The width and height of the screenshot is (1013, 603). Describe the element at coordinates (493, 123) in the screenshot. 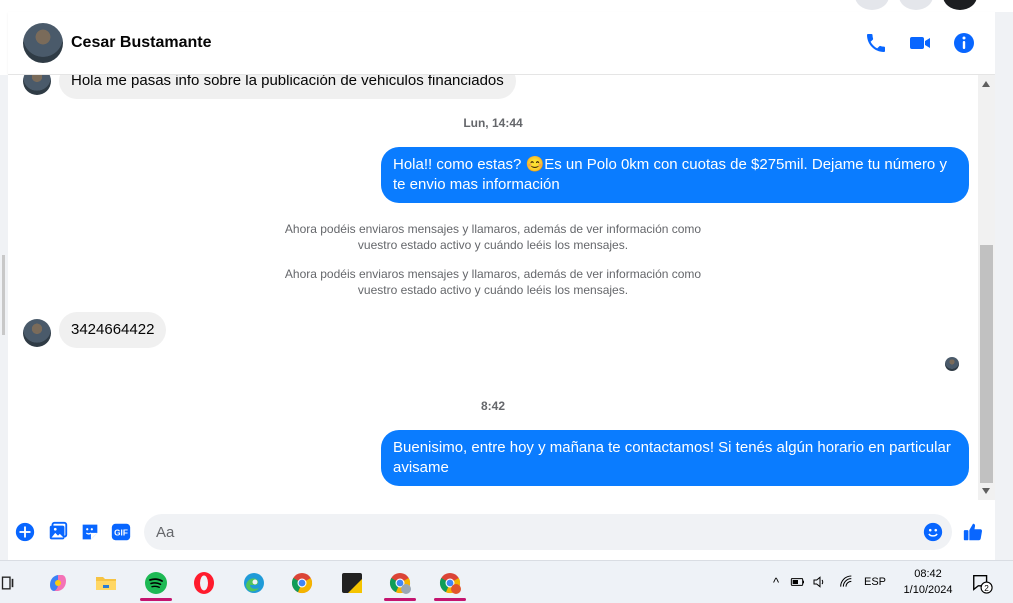

I see `timestamp: Lun, 14:44` at that location.